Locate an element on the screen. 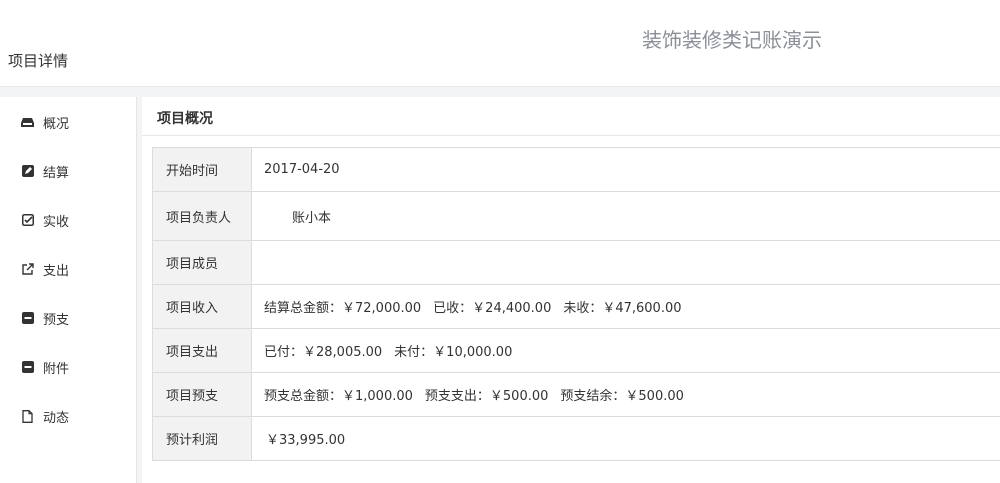  sidebar-item-received: 实收 is located at coordinates (68, 220).